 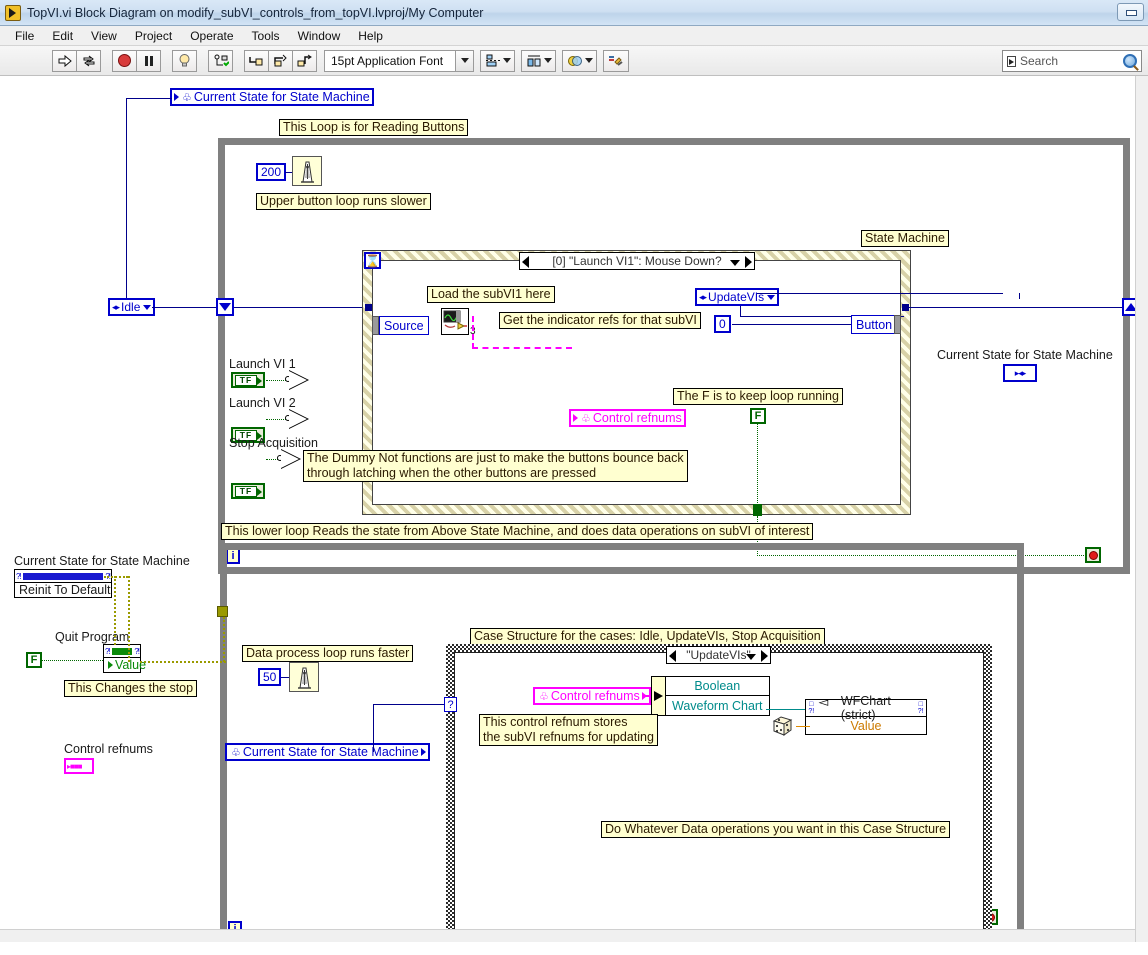 What do you see at coordinates (497, 60) in the screenshot?
I see `align-objects-button` at bounding box center [497, 60].